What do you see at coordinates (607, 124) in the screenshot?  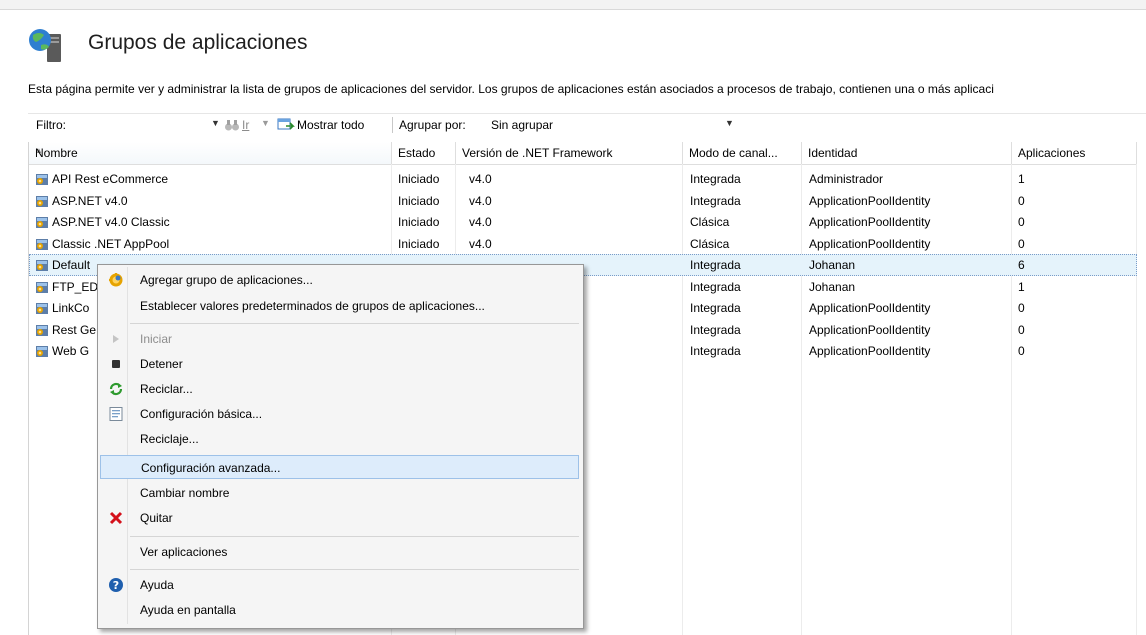 I see `group-by-select: Sin agrupar` at bounding box center [607, 124].